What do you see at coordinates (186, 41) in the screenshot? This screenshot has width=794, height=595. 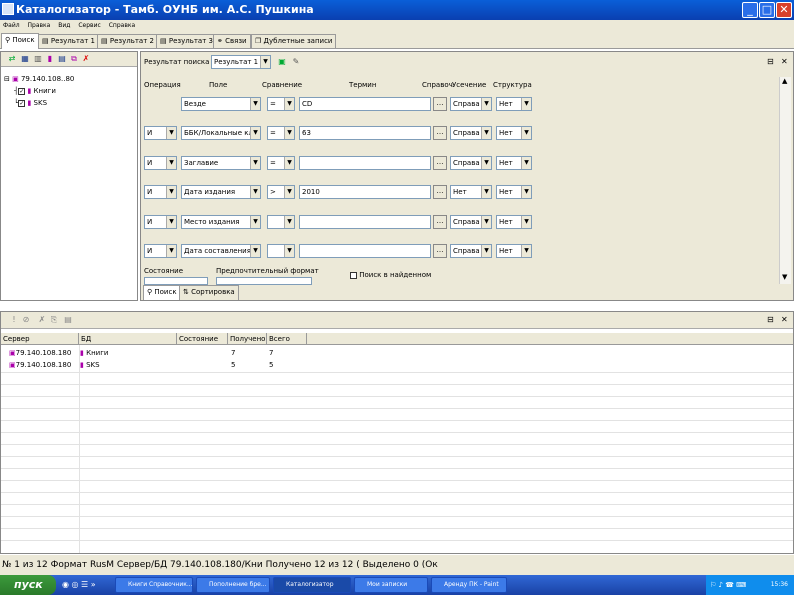 I see `tab-result-3: ▤ Результат 3` at bounding box center [186, 41].